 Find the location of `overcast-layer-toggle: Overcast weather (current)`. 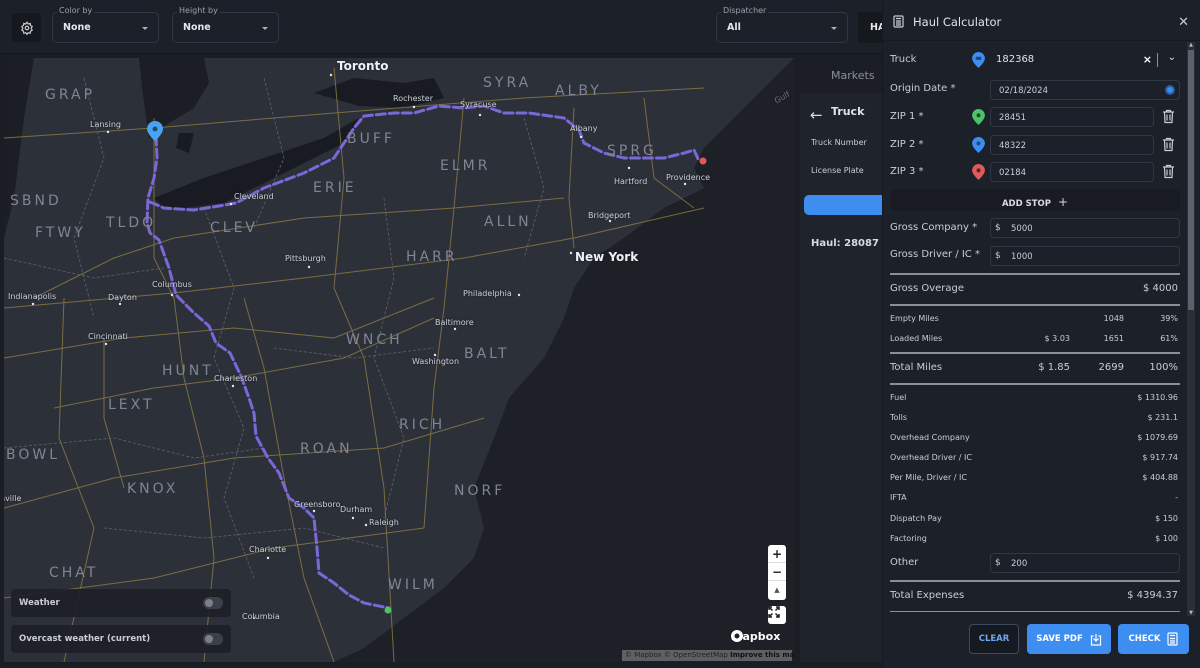

overcast-layer-toggle: Overcast weather (current) is located at coordinates (121, 639).